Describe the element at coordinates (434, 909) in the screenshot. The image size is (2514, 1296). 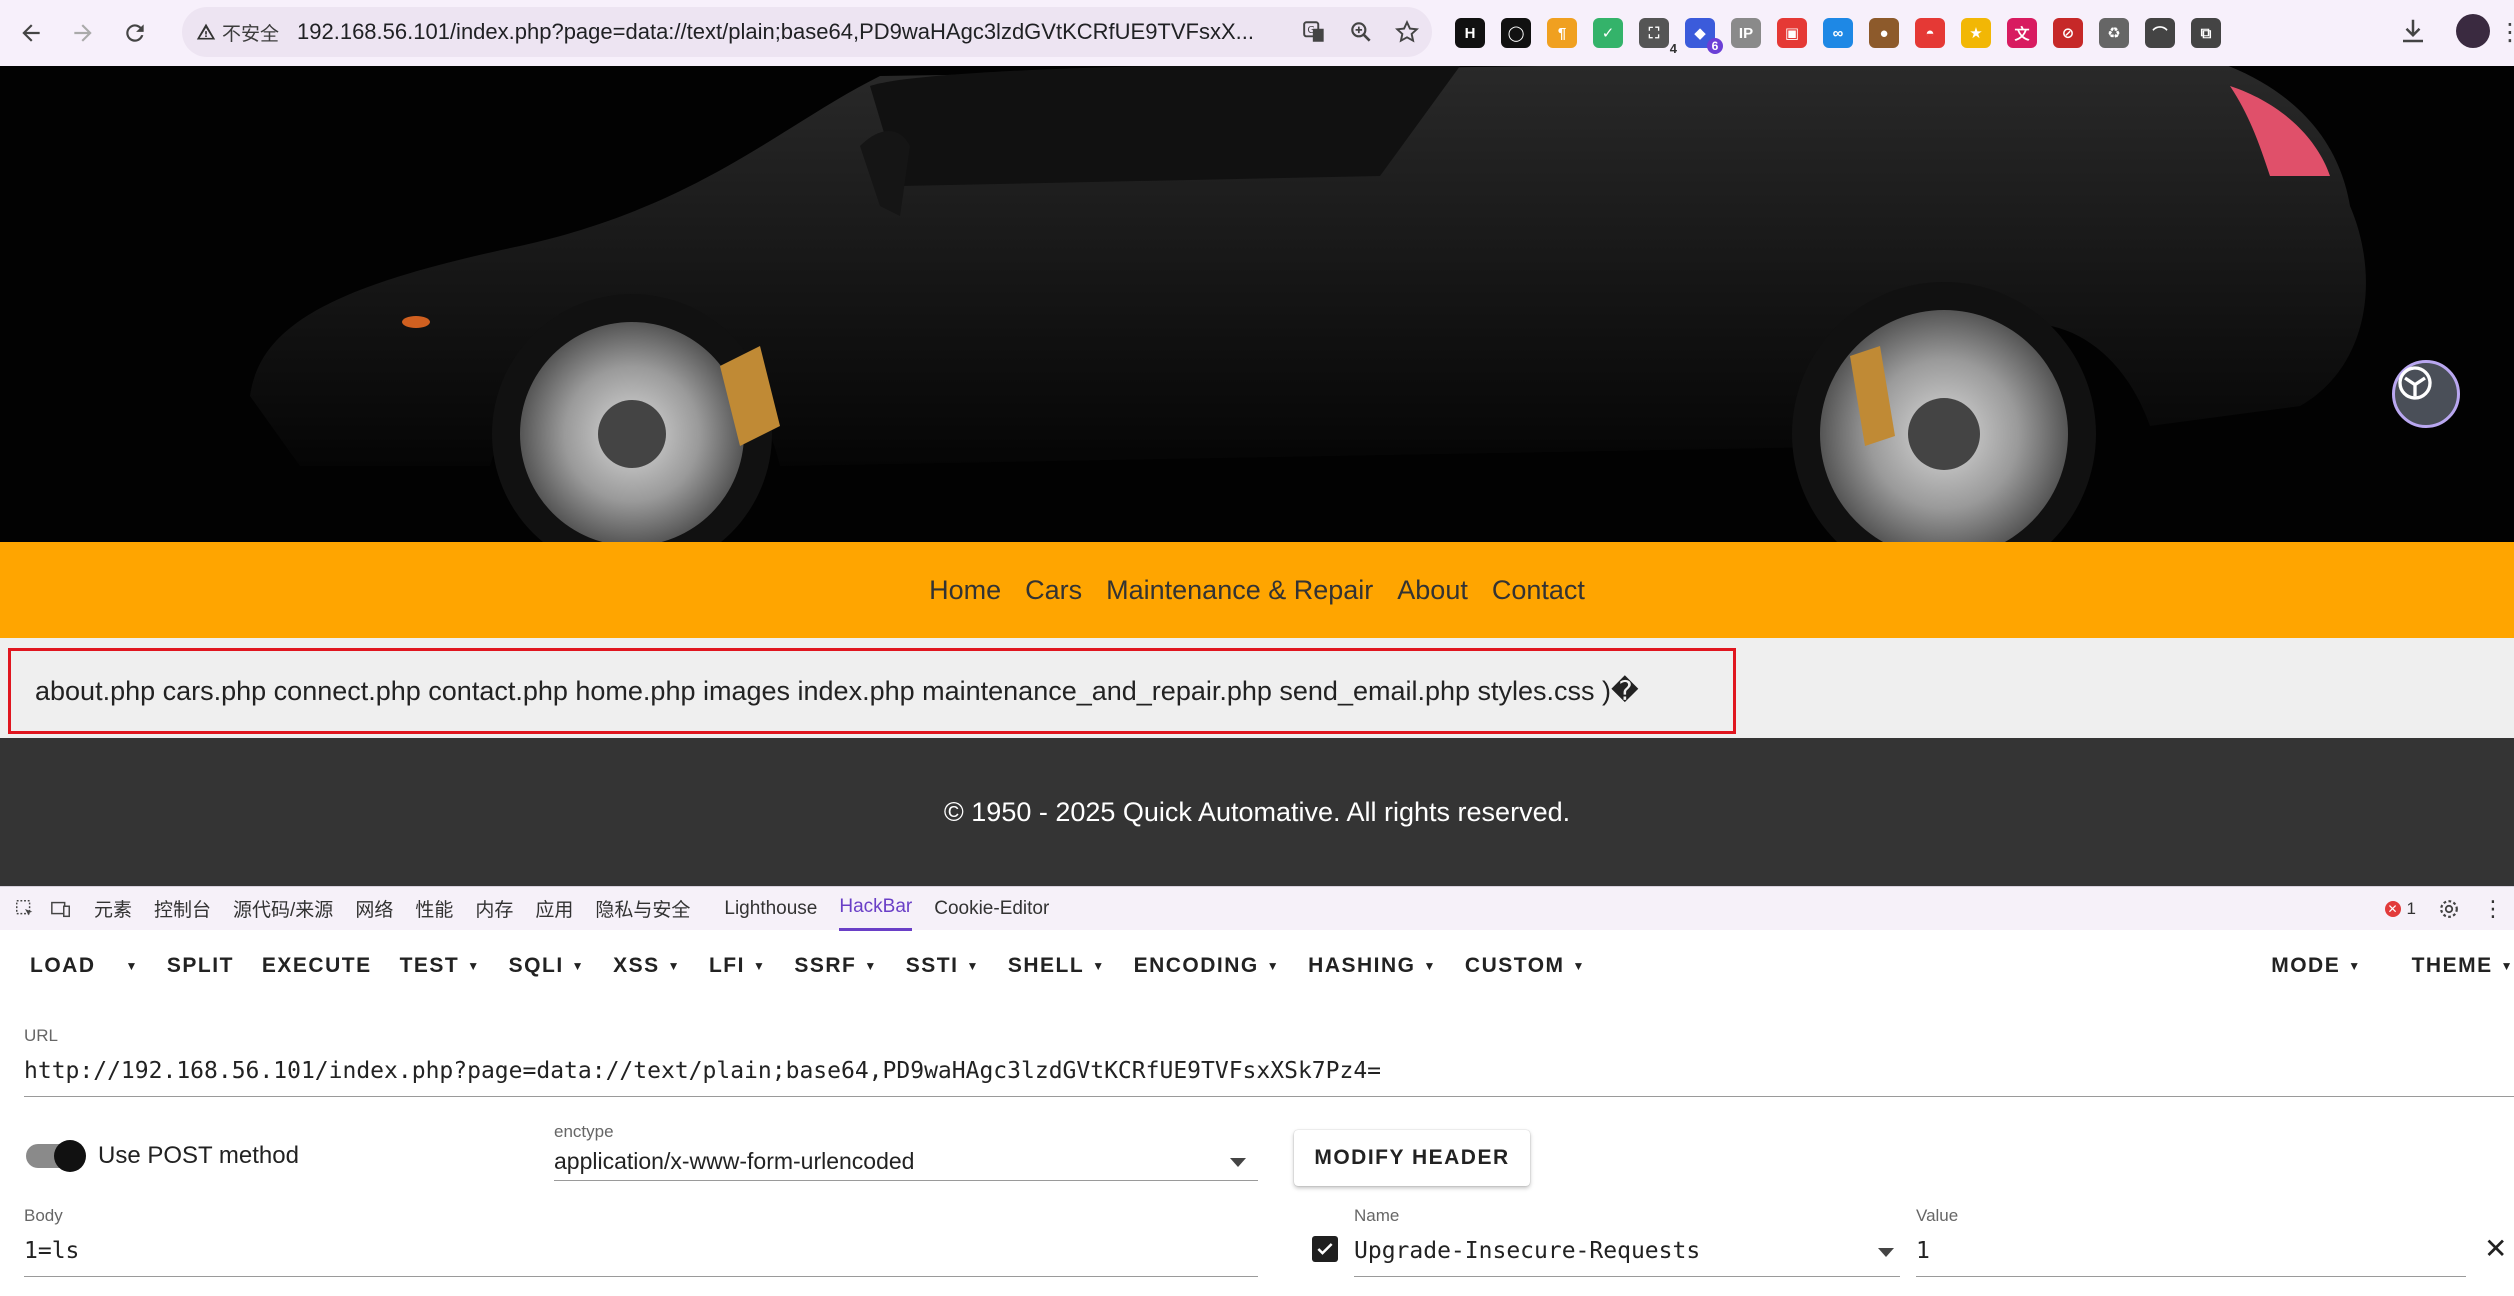
I see `devtools-tab: 性能` at that location.